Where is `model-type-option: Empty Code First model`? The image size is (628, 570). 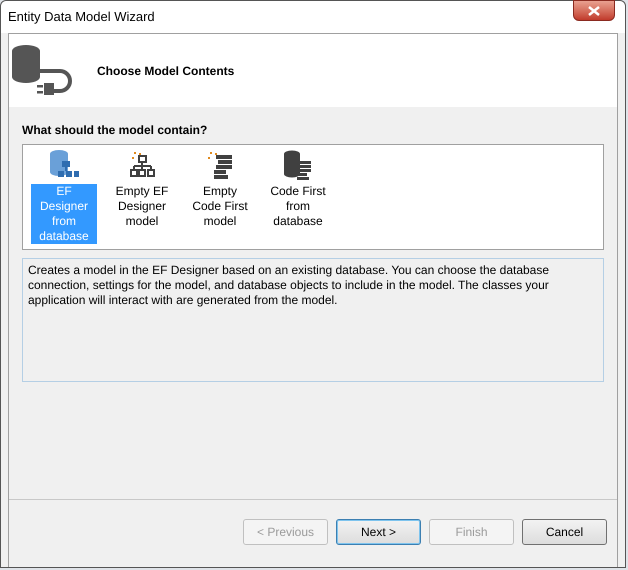
model-type-option: Empty Code First model is located at coordinates (220, 206).